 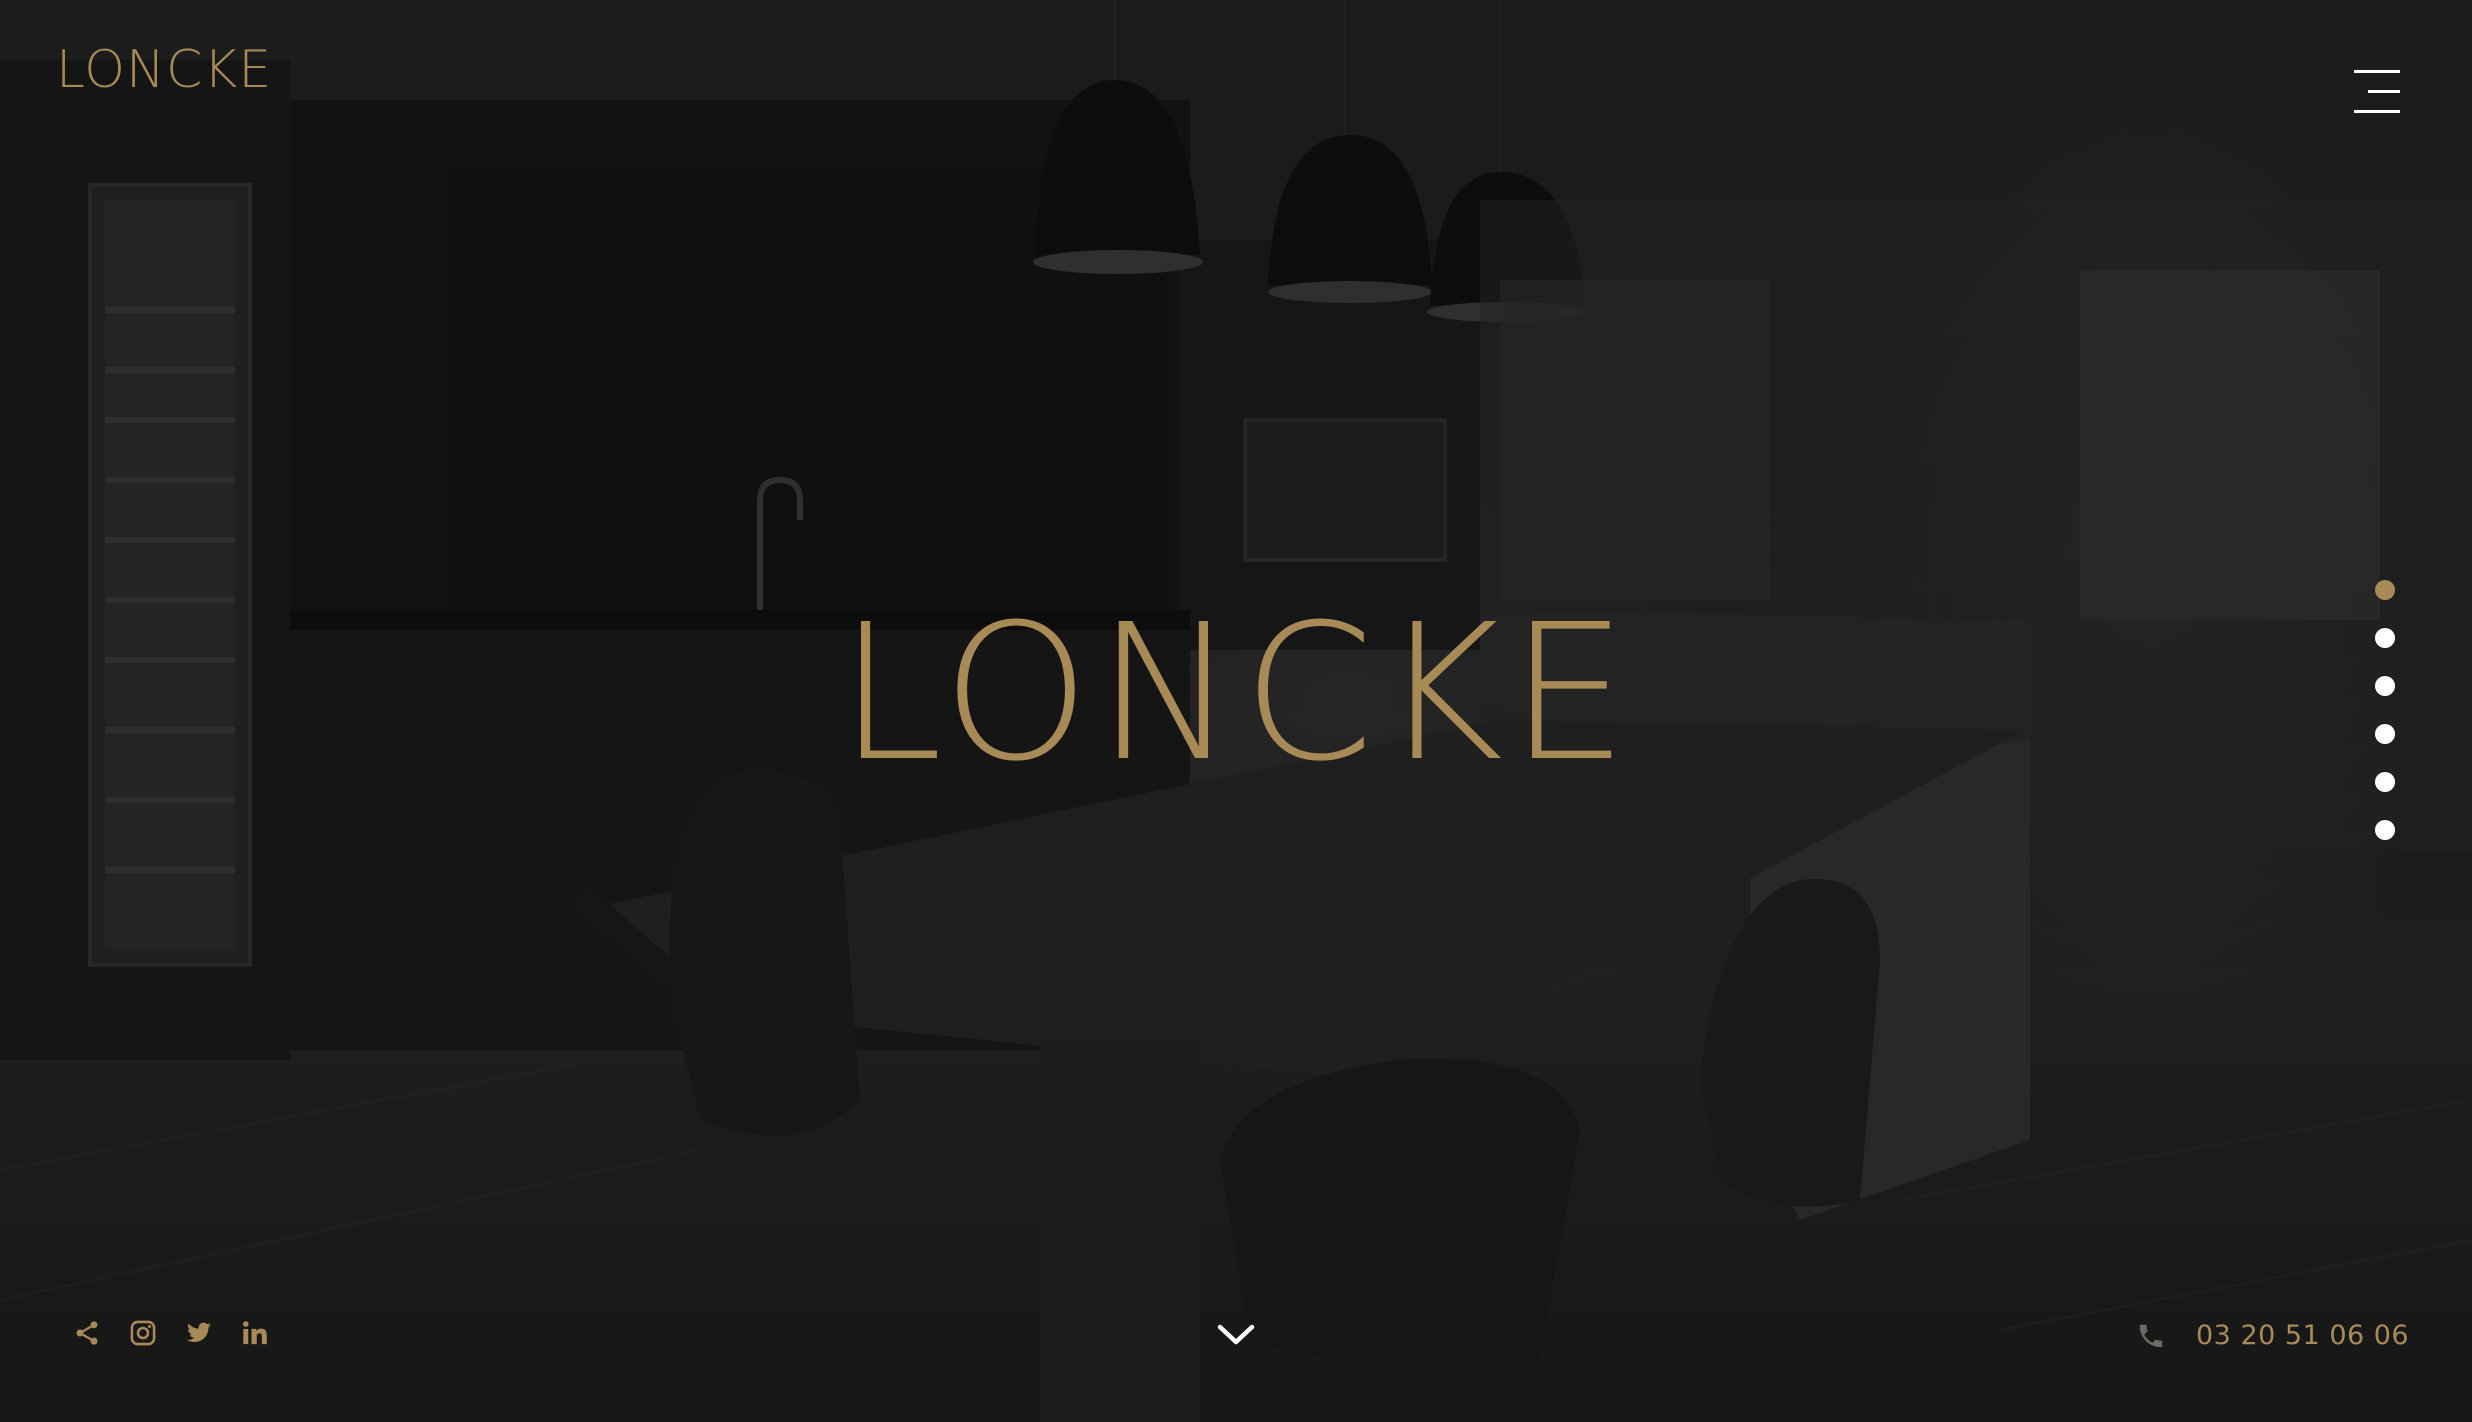 What do you see at coordinates (164, 70) in the screenshot?
I see `site-logo: LONCKE` at bounding box center [164, 70].